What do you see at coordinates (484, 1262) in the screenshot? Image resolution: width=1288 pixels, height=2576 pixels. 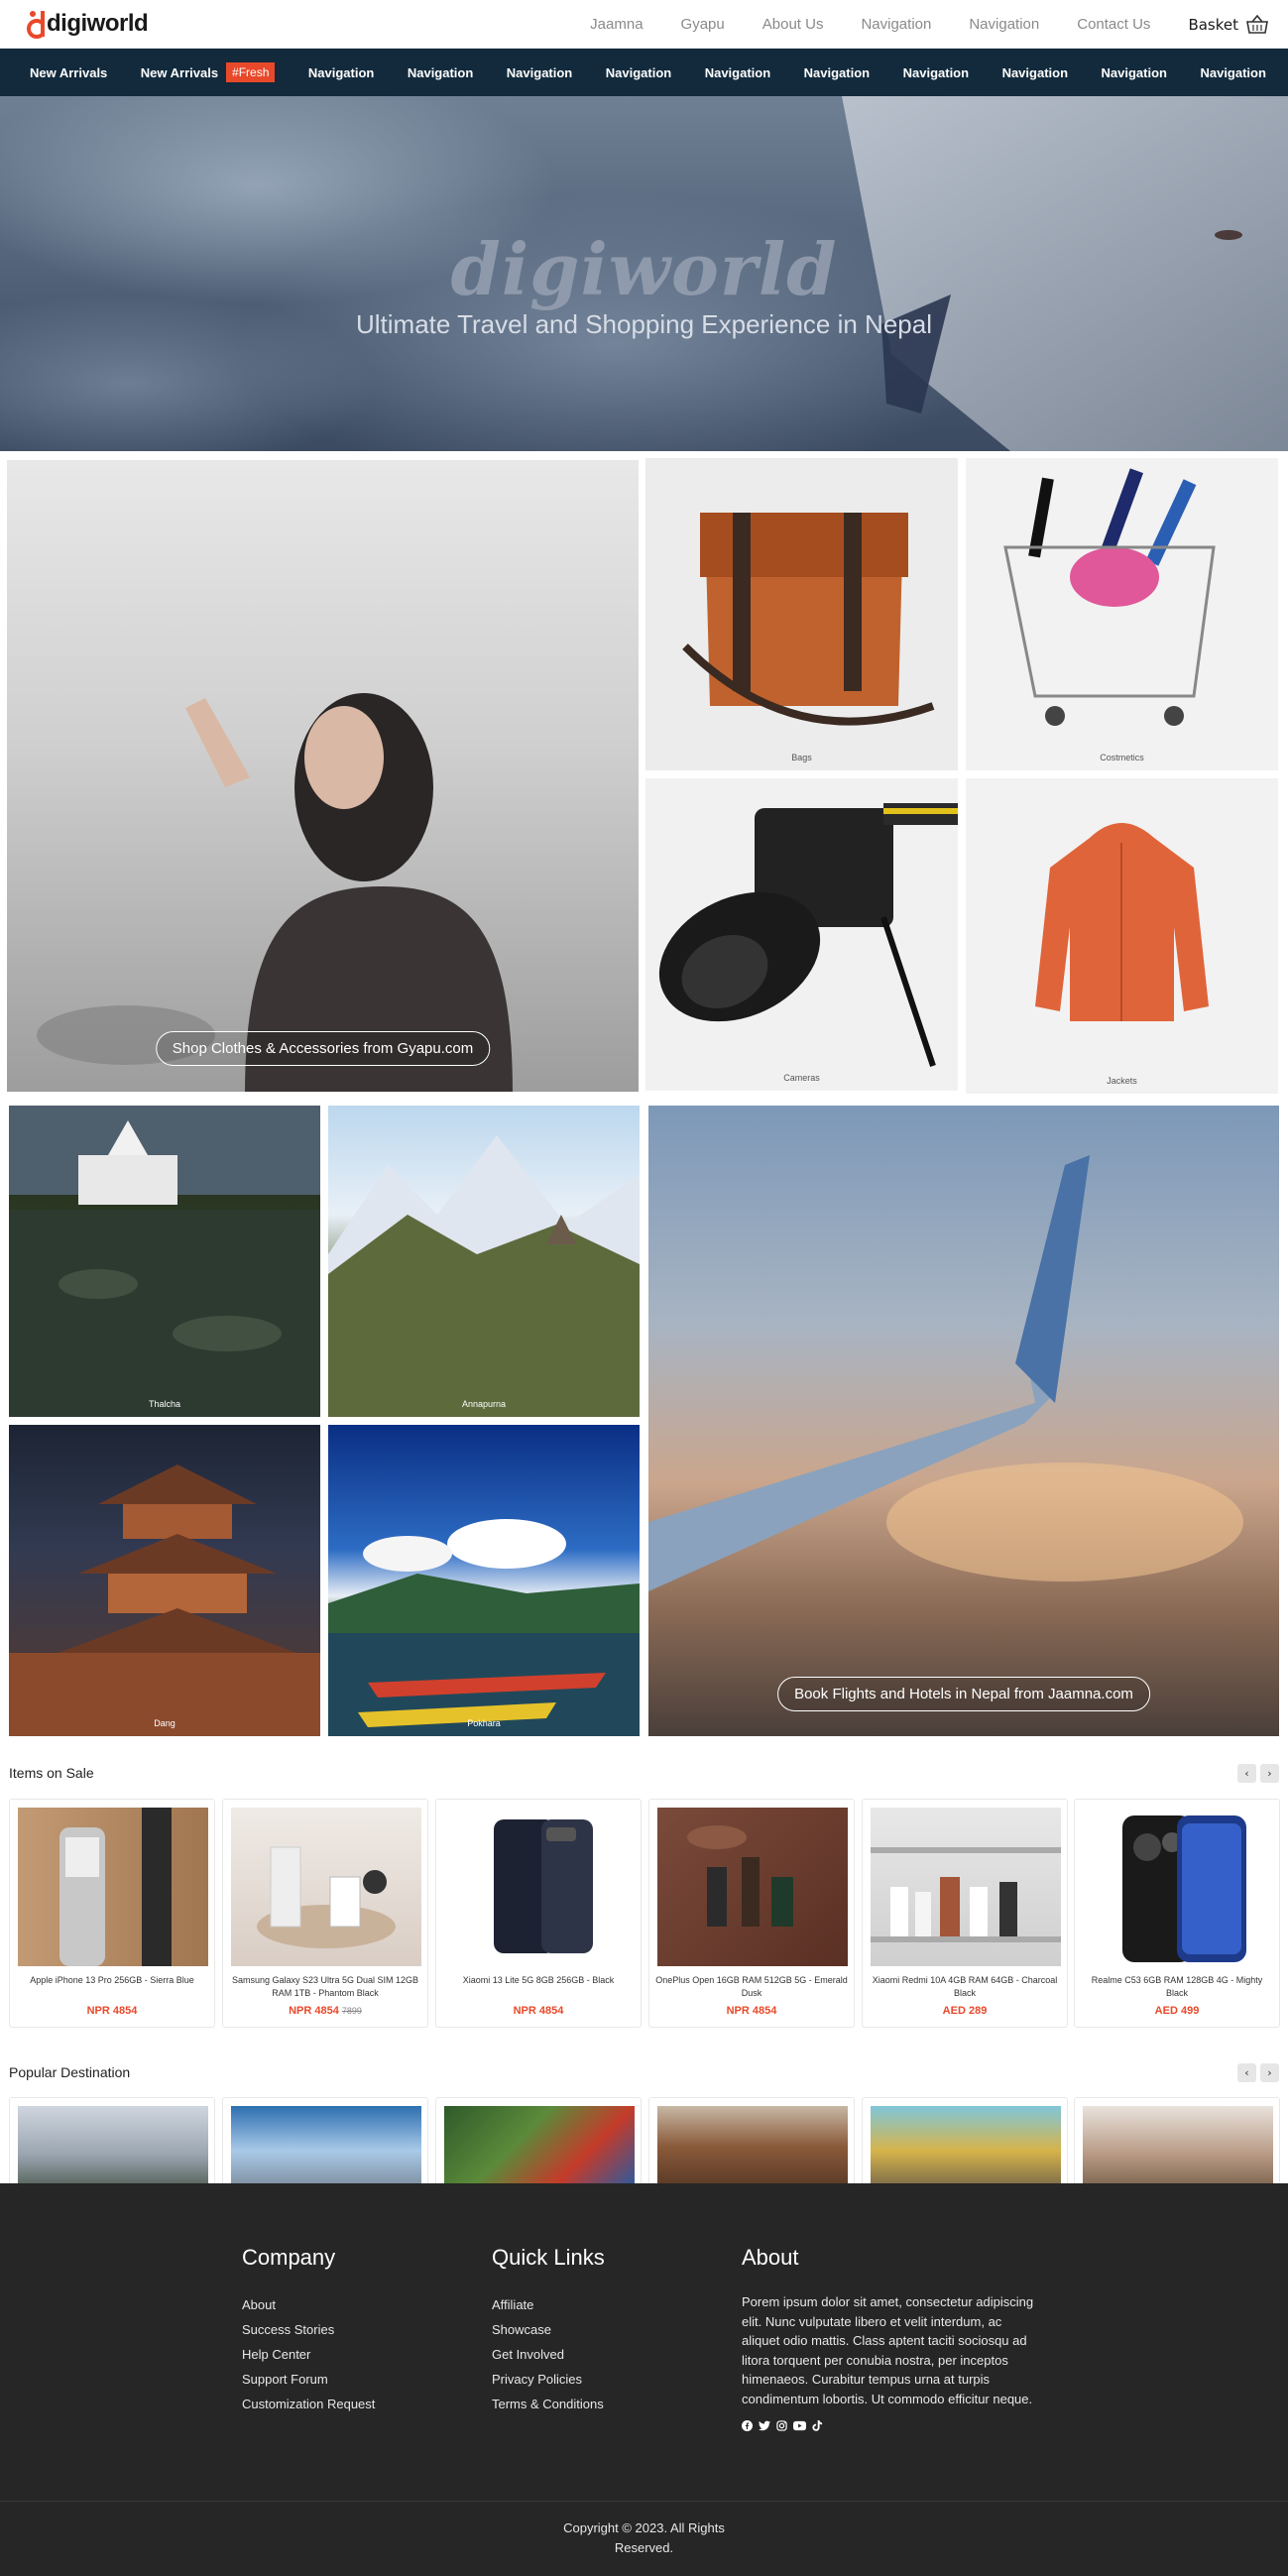 I see `destination-tile-annapurna: Annapurna` at bounding box center [484, 1262].